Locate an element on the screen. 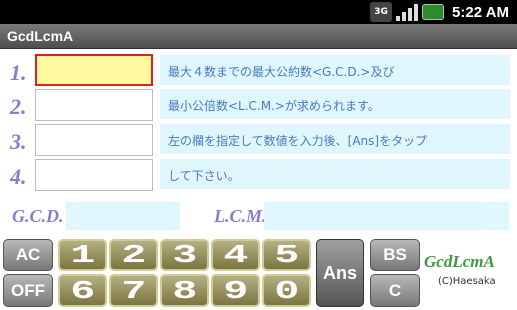 Image resolution: width=517 pixels, height=310 pixels. digit-2-label: 2 is located at coordinates (133, 255).